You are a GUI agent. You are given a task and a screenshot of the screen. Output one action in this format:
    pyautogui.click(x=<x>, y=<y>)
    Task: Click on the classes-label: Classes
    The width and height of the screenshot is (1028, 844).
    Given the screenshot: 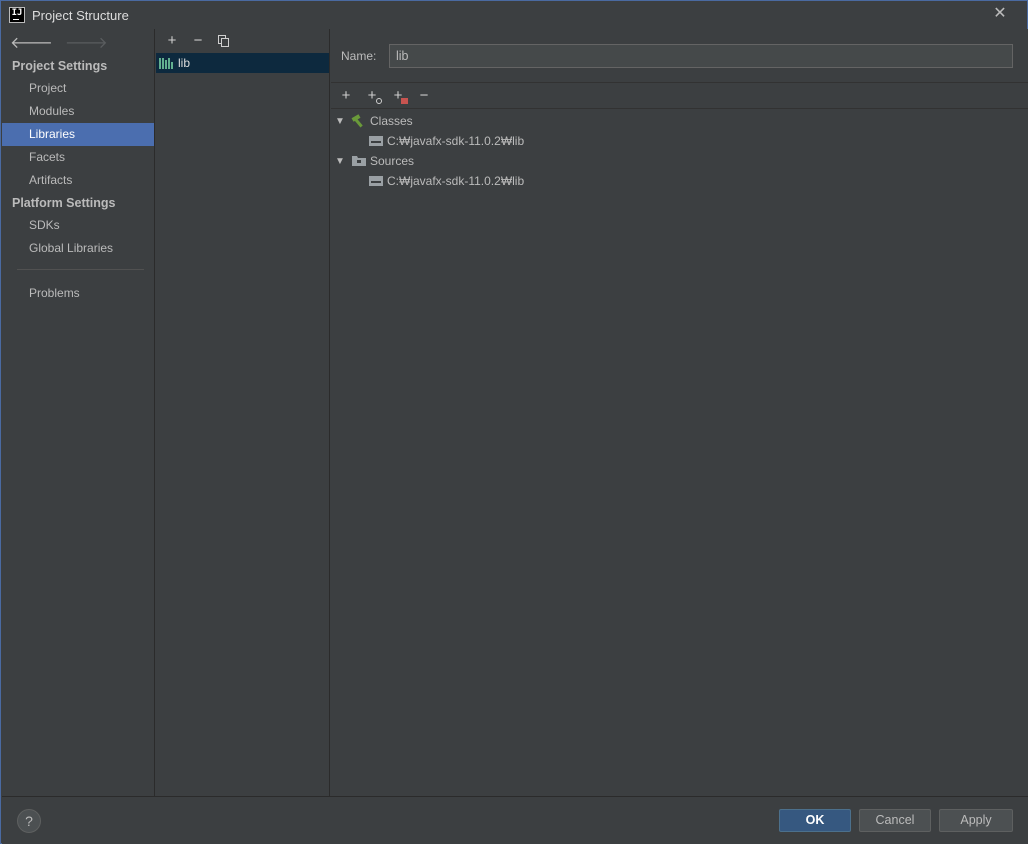 What is the action you would take?
    pyautogui.click(x=391, y=121)
    